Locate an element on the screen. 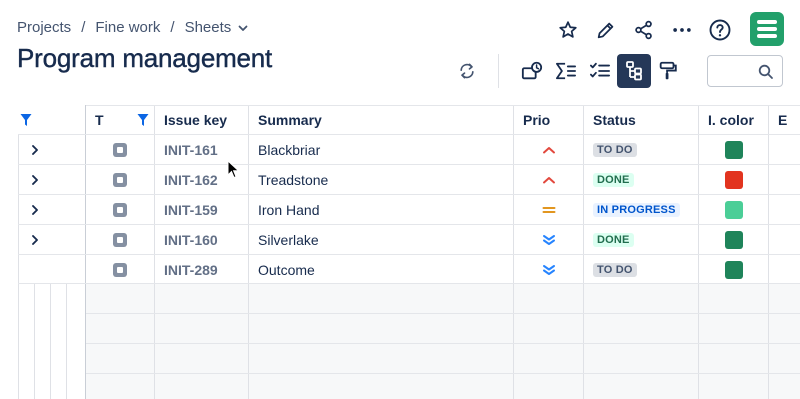  search-icon is located at coordinates (766, 74).